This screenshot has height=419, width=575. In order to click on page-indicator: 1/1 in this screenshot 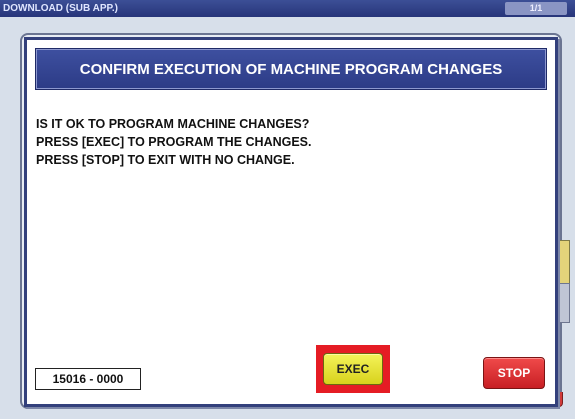, I will do `click(536, 8)`.